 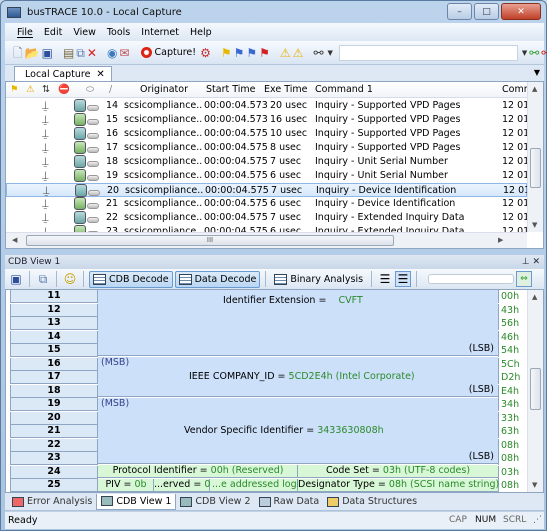 What do you see at coordinates (524, 279) in the screenshot?
I see `fit-width-icon: ⇔` at bounding box center [524, 279].